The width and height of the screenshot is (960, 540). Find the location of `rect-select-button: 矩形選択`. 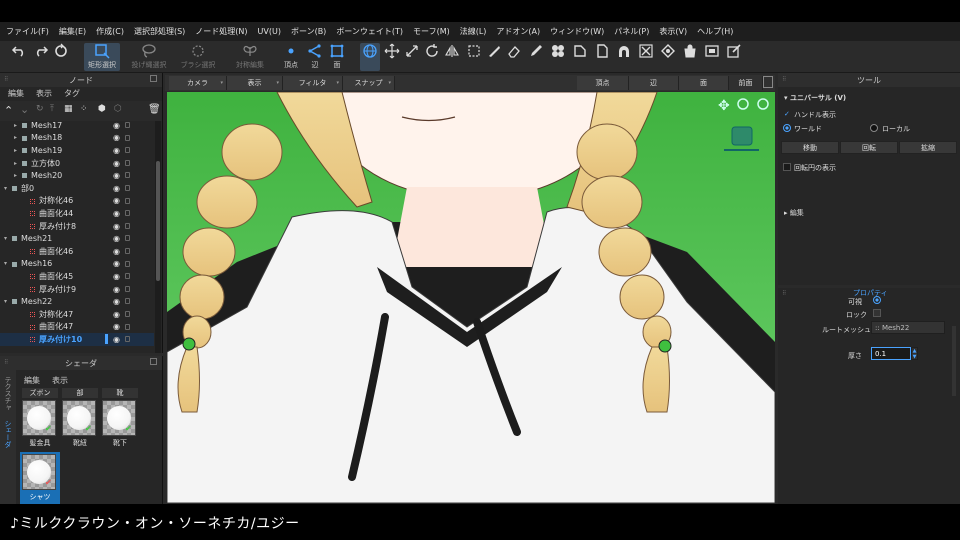

rect-select-button: 矩形選択 is located at coordinates (102, 57).